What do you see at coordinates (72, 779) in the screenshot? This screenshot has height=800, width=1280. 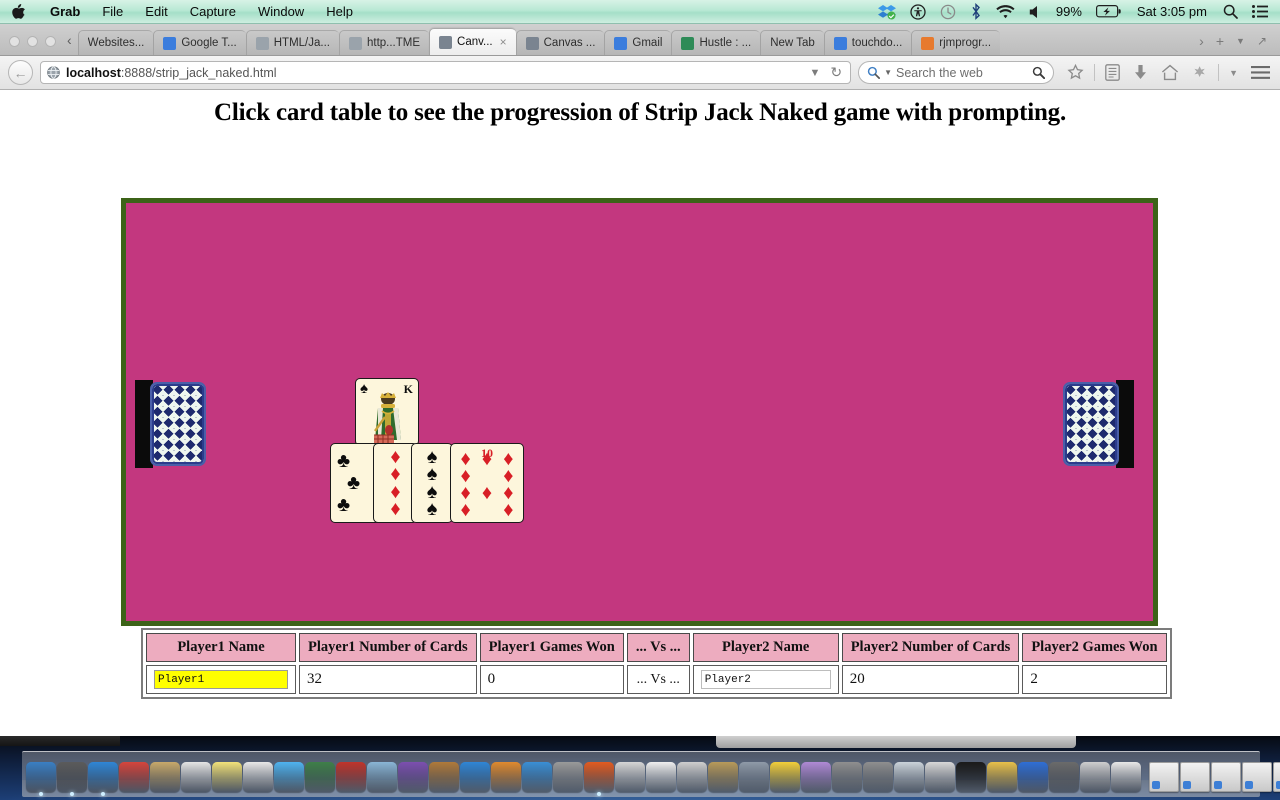 I see `launchpad-icon` at bounding box center [72, 779].